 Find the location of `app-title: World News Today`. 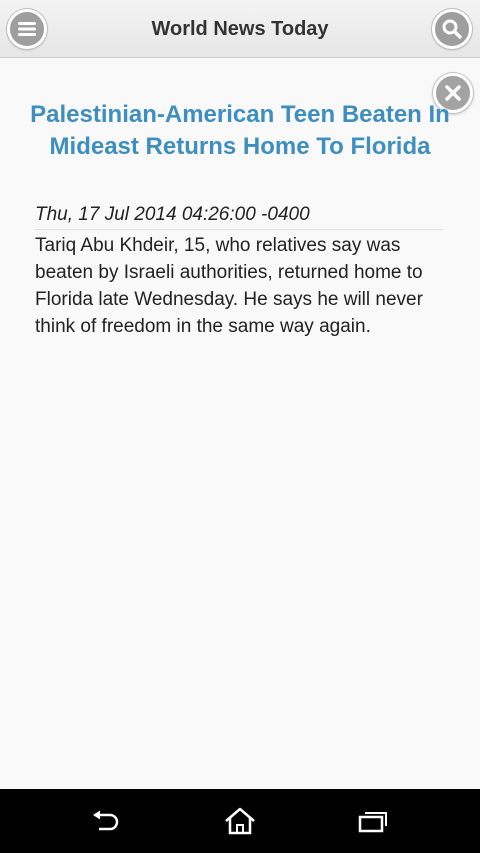

app-title: World News Today is located at coordinates (240, 29).